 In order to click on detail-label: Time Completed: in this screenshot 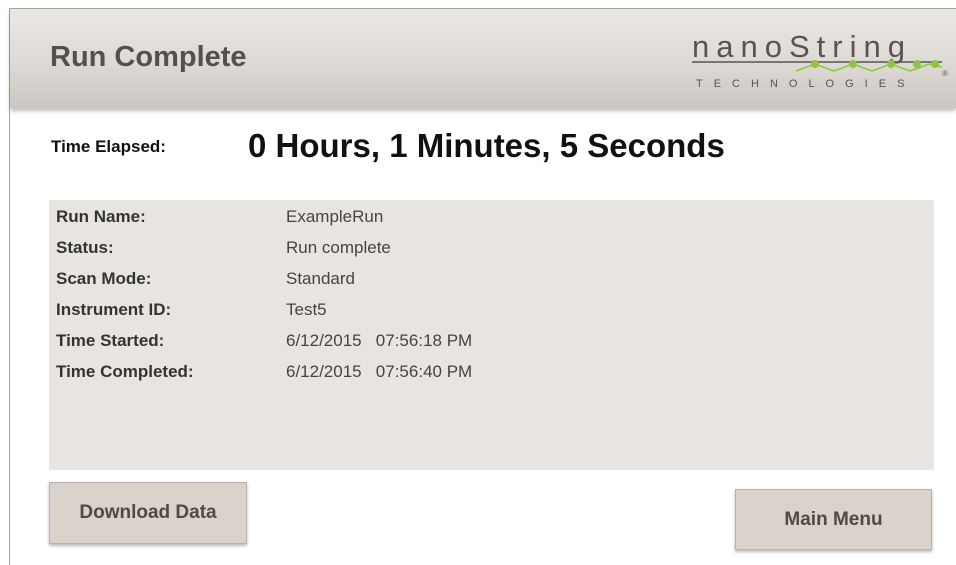, I will do `click(125, 371)`.